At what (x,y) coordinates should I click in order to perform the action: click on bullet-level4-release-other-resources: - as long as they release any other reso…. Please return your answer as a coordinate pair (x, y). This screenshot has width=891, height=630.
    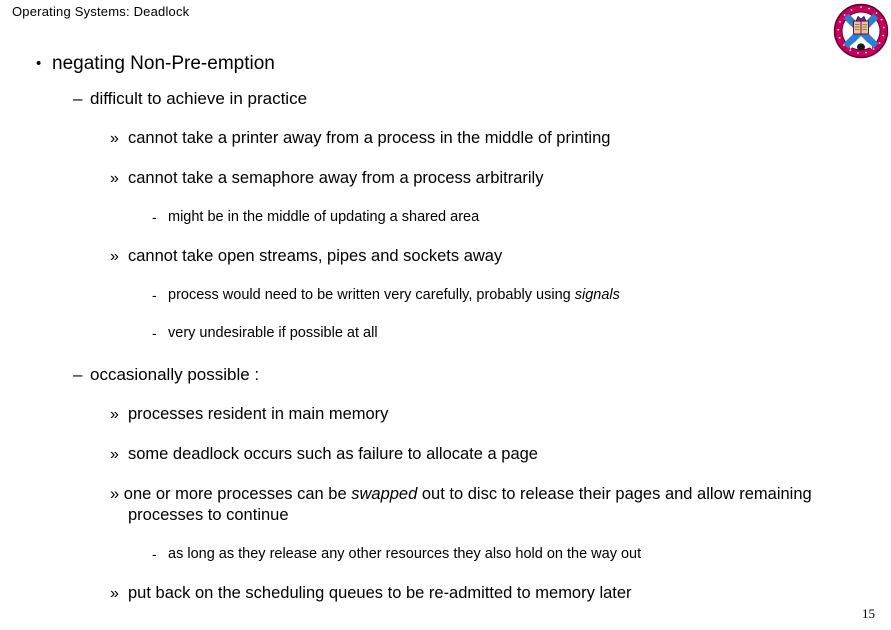
    Looking at the image, I should click on (445, 554).